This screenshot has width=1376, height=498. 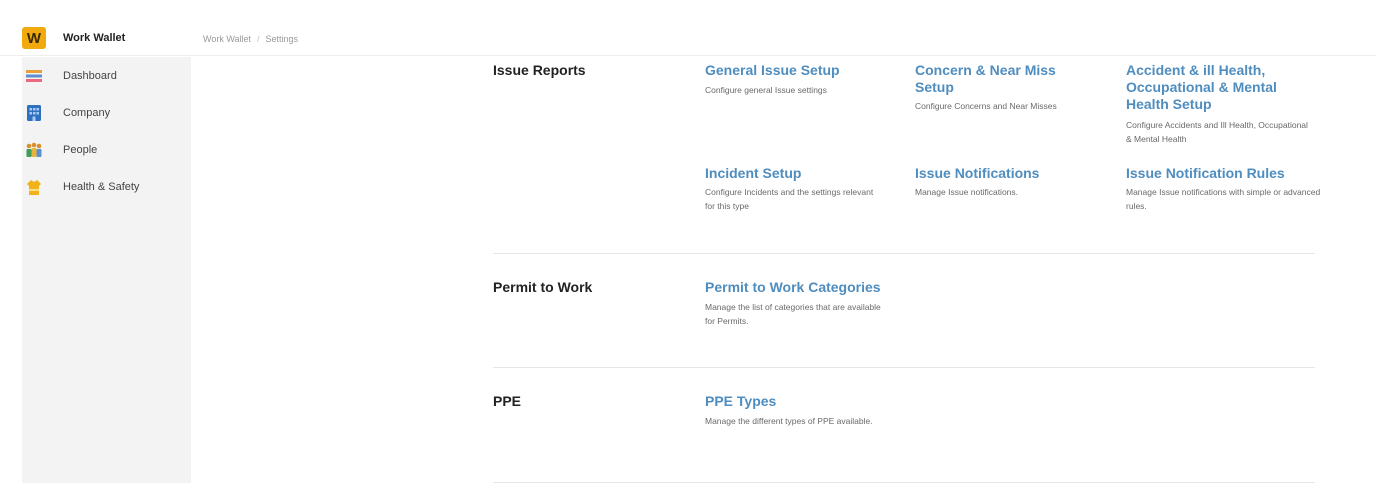 I want to click on section-title: Permit to Work, so click(x=543, y=287).